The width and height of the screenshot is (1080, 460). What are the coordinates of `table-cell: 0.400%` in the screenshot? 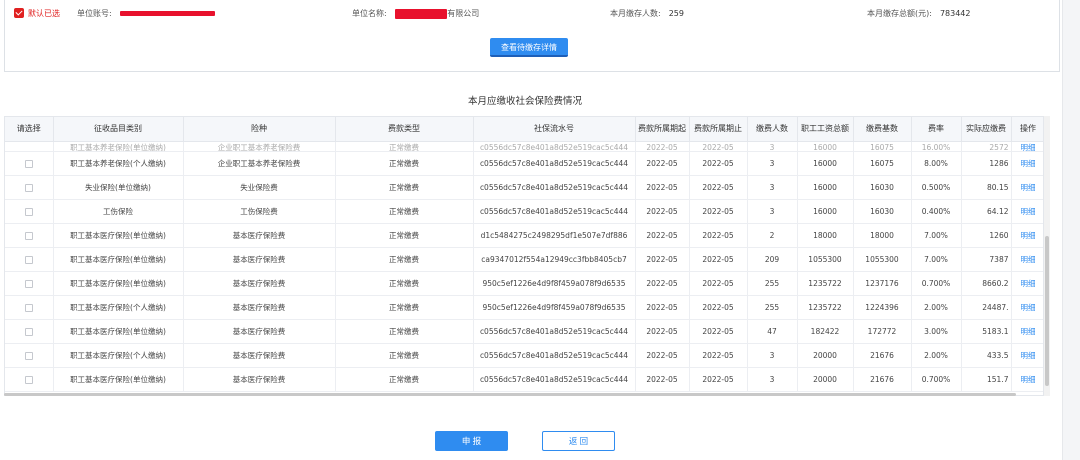 It's located at (936, 211).